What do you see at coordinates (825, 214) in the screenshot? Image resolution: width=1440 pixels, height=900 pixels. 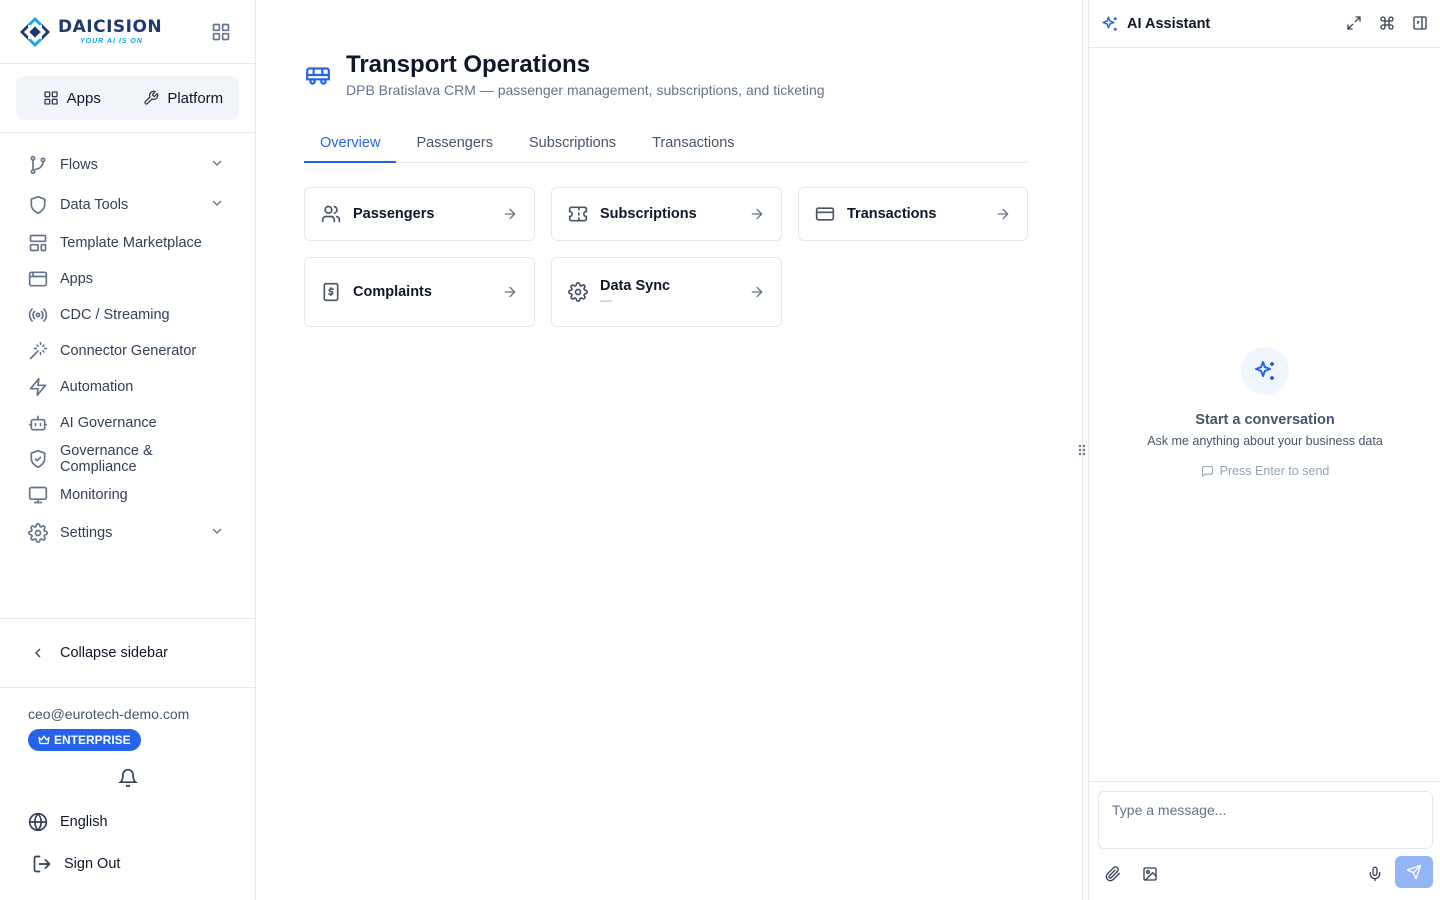 I see `credit-card-icon` at bounding box center [825, 214].